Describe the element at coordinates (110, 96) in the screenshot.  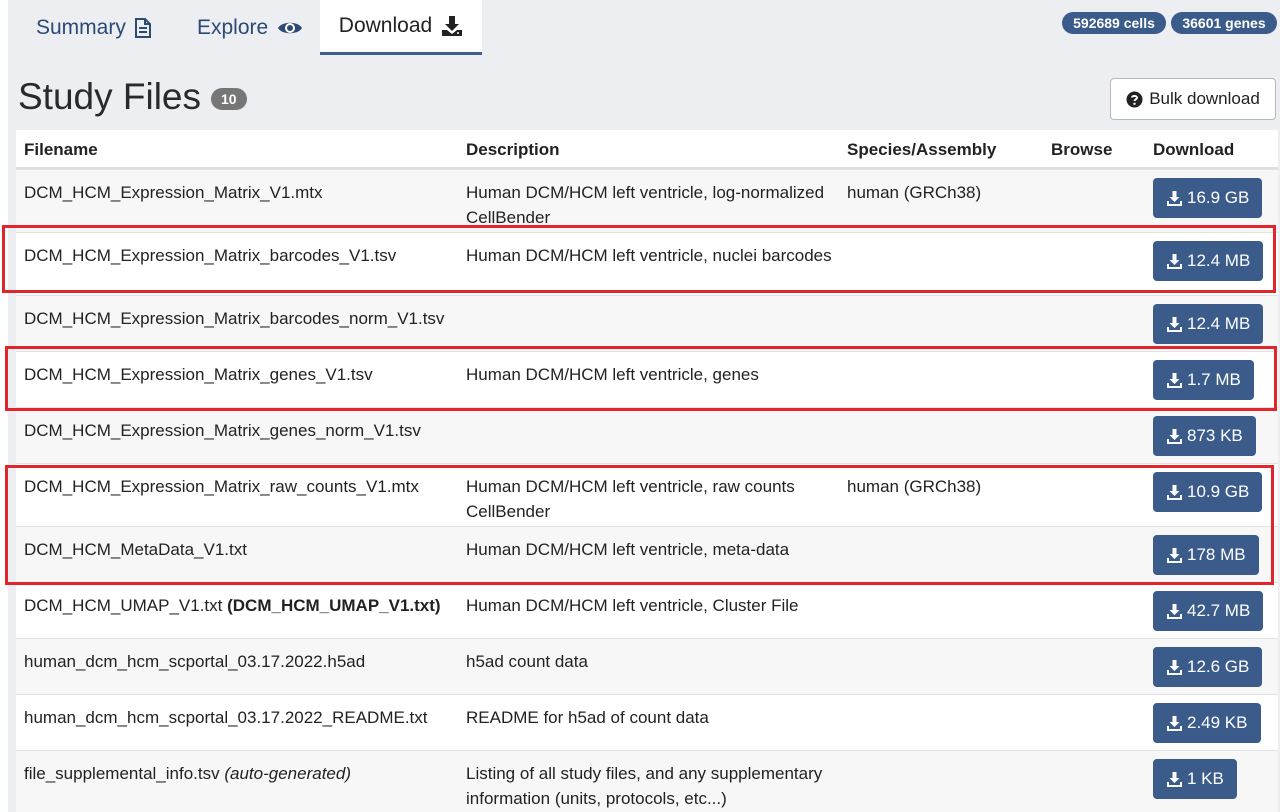
I see `page-title-text: Study Files` at that location.